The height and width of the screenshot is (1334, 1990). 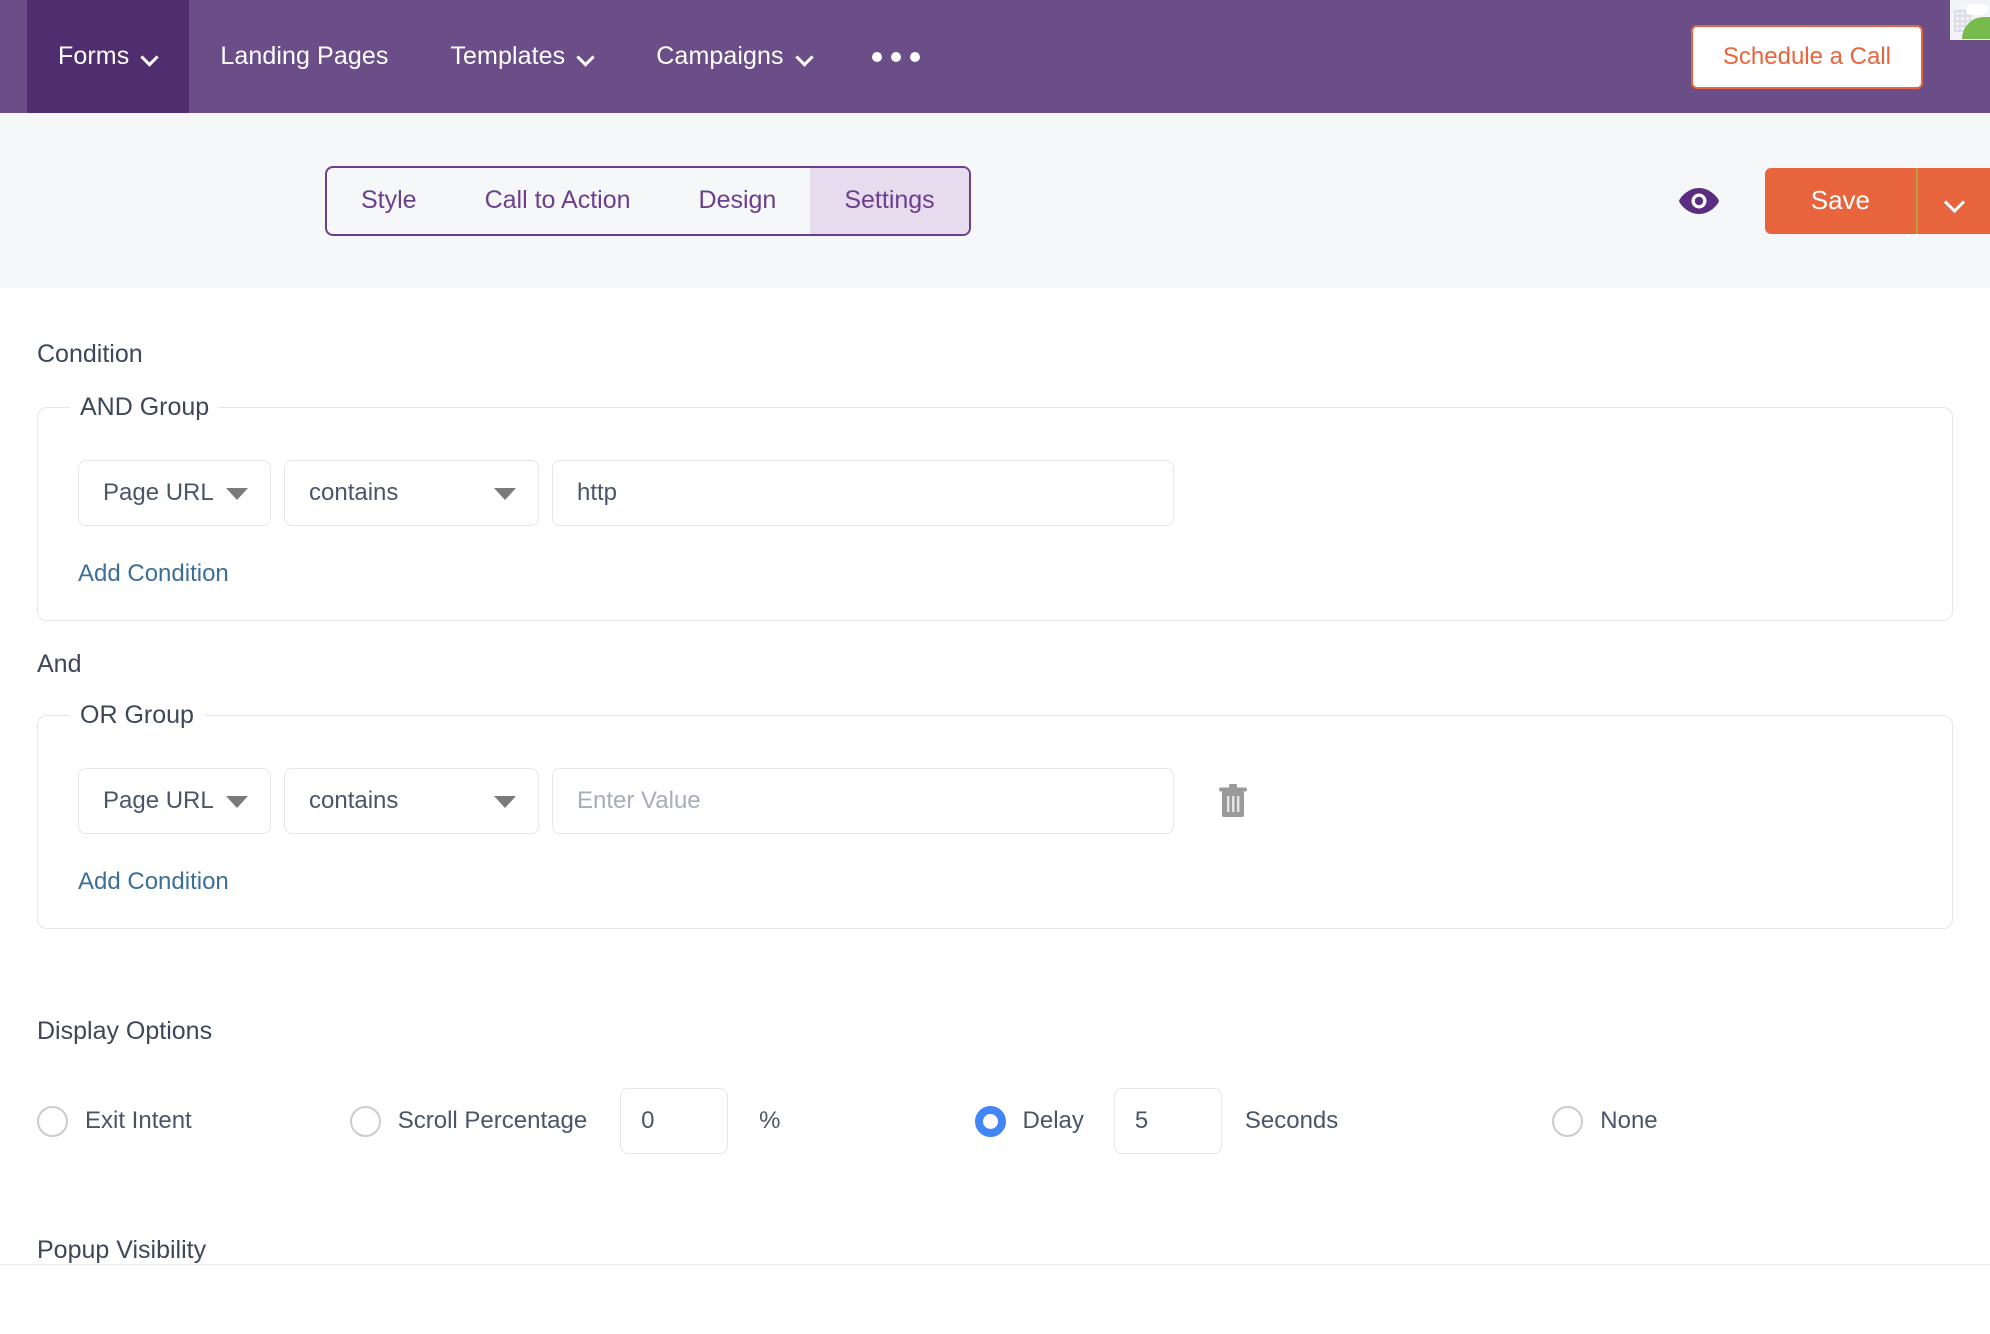 I want to click on radio-option-delay: Delay, so click(x=1029, y=1121).